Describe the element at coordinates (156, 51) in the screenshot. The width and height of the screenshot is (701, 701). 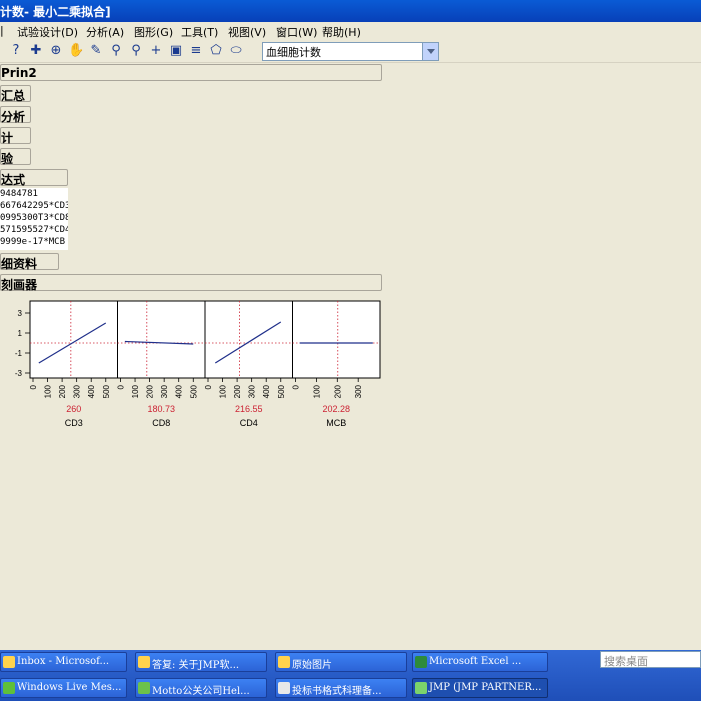
I see `plus-icon: +` at that location.